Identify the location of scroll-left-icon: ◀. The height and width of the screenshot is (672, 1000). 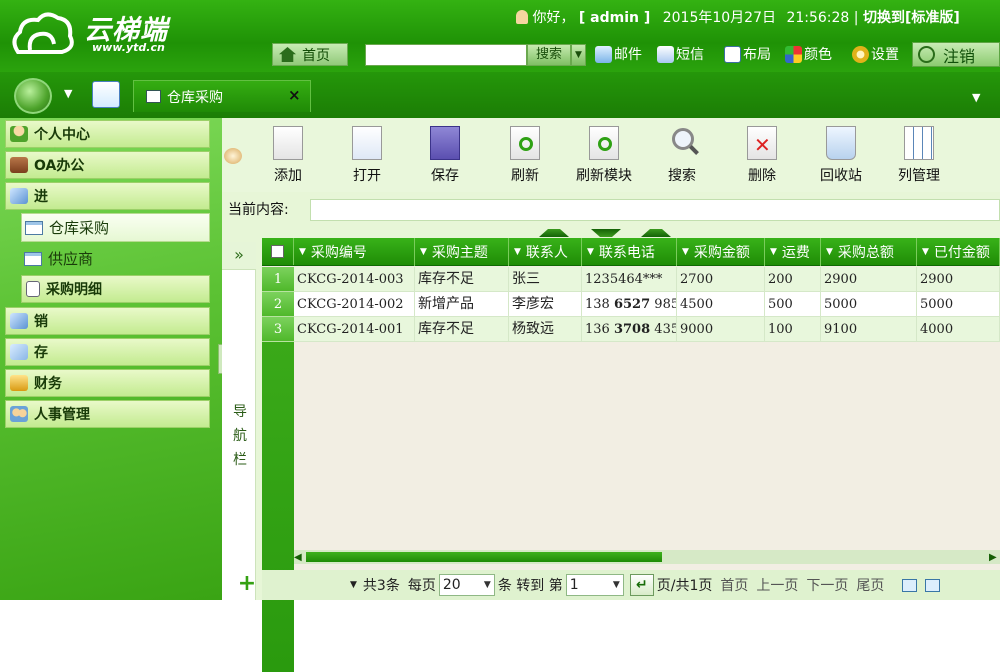
(298, 557).